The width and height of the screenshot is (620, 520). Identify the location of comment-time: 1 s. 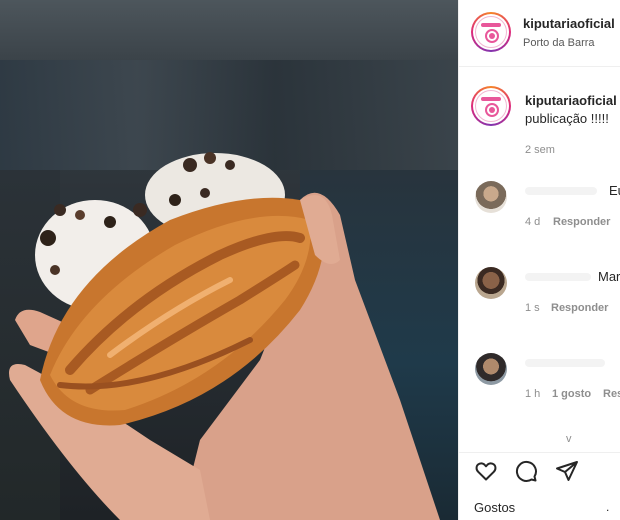
(532, 308).